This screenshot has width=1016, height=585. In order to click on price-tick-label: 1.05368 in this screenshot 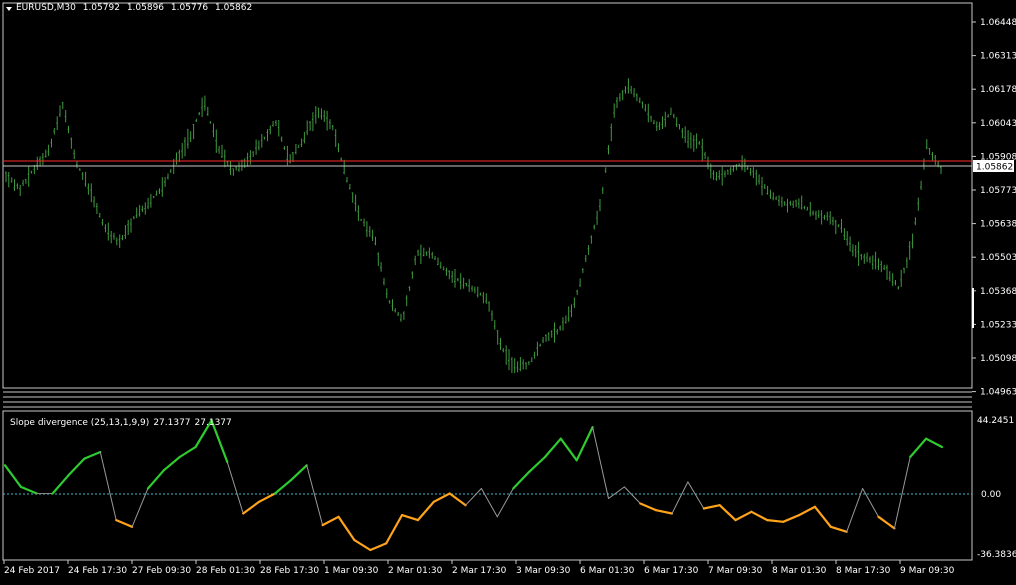, I will do `click(998, 292)`.